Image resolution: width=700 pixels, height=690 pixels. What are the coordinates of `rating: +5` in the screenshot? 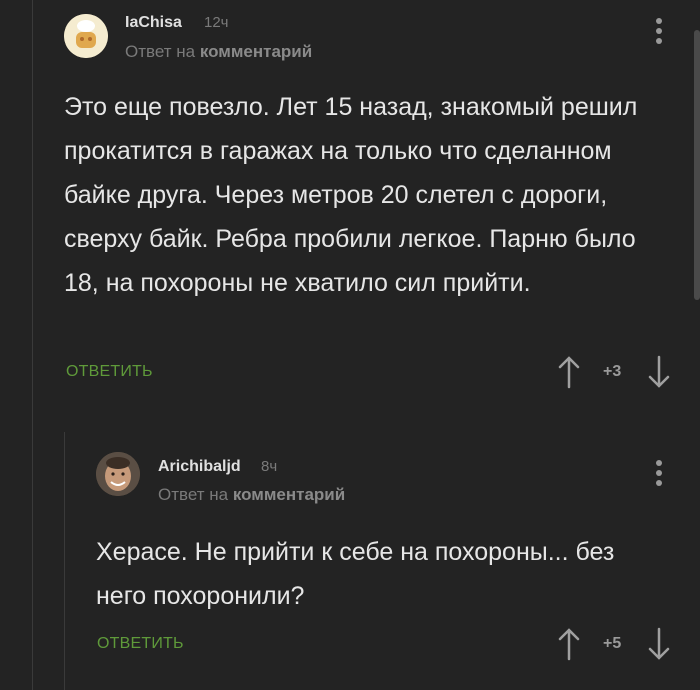 It's located at (612, 643).